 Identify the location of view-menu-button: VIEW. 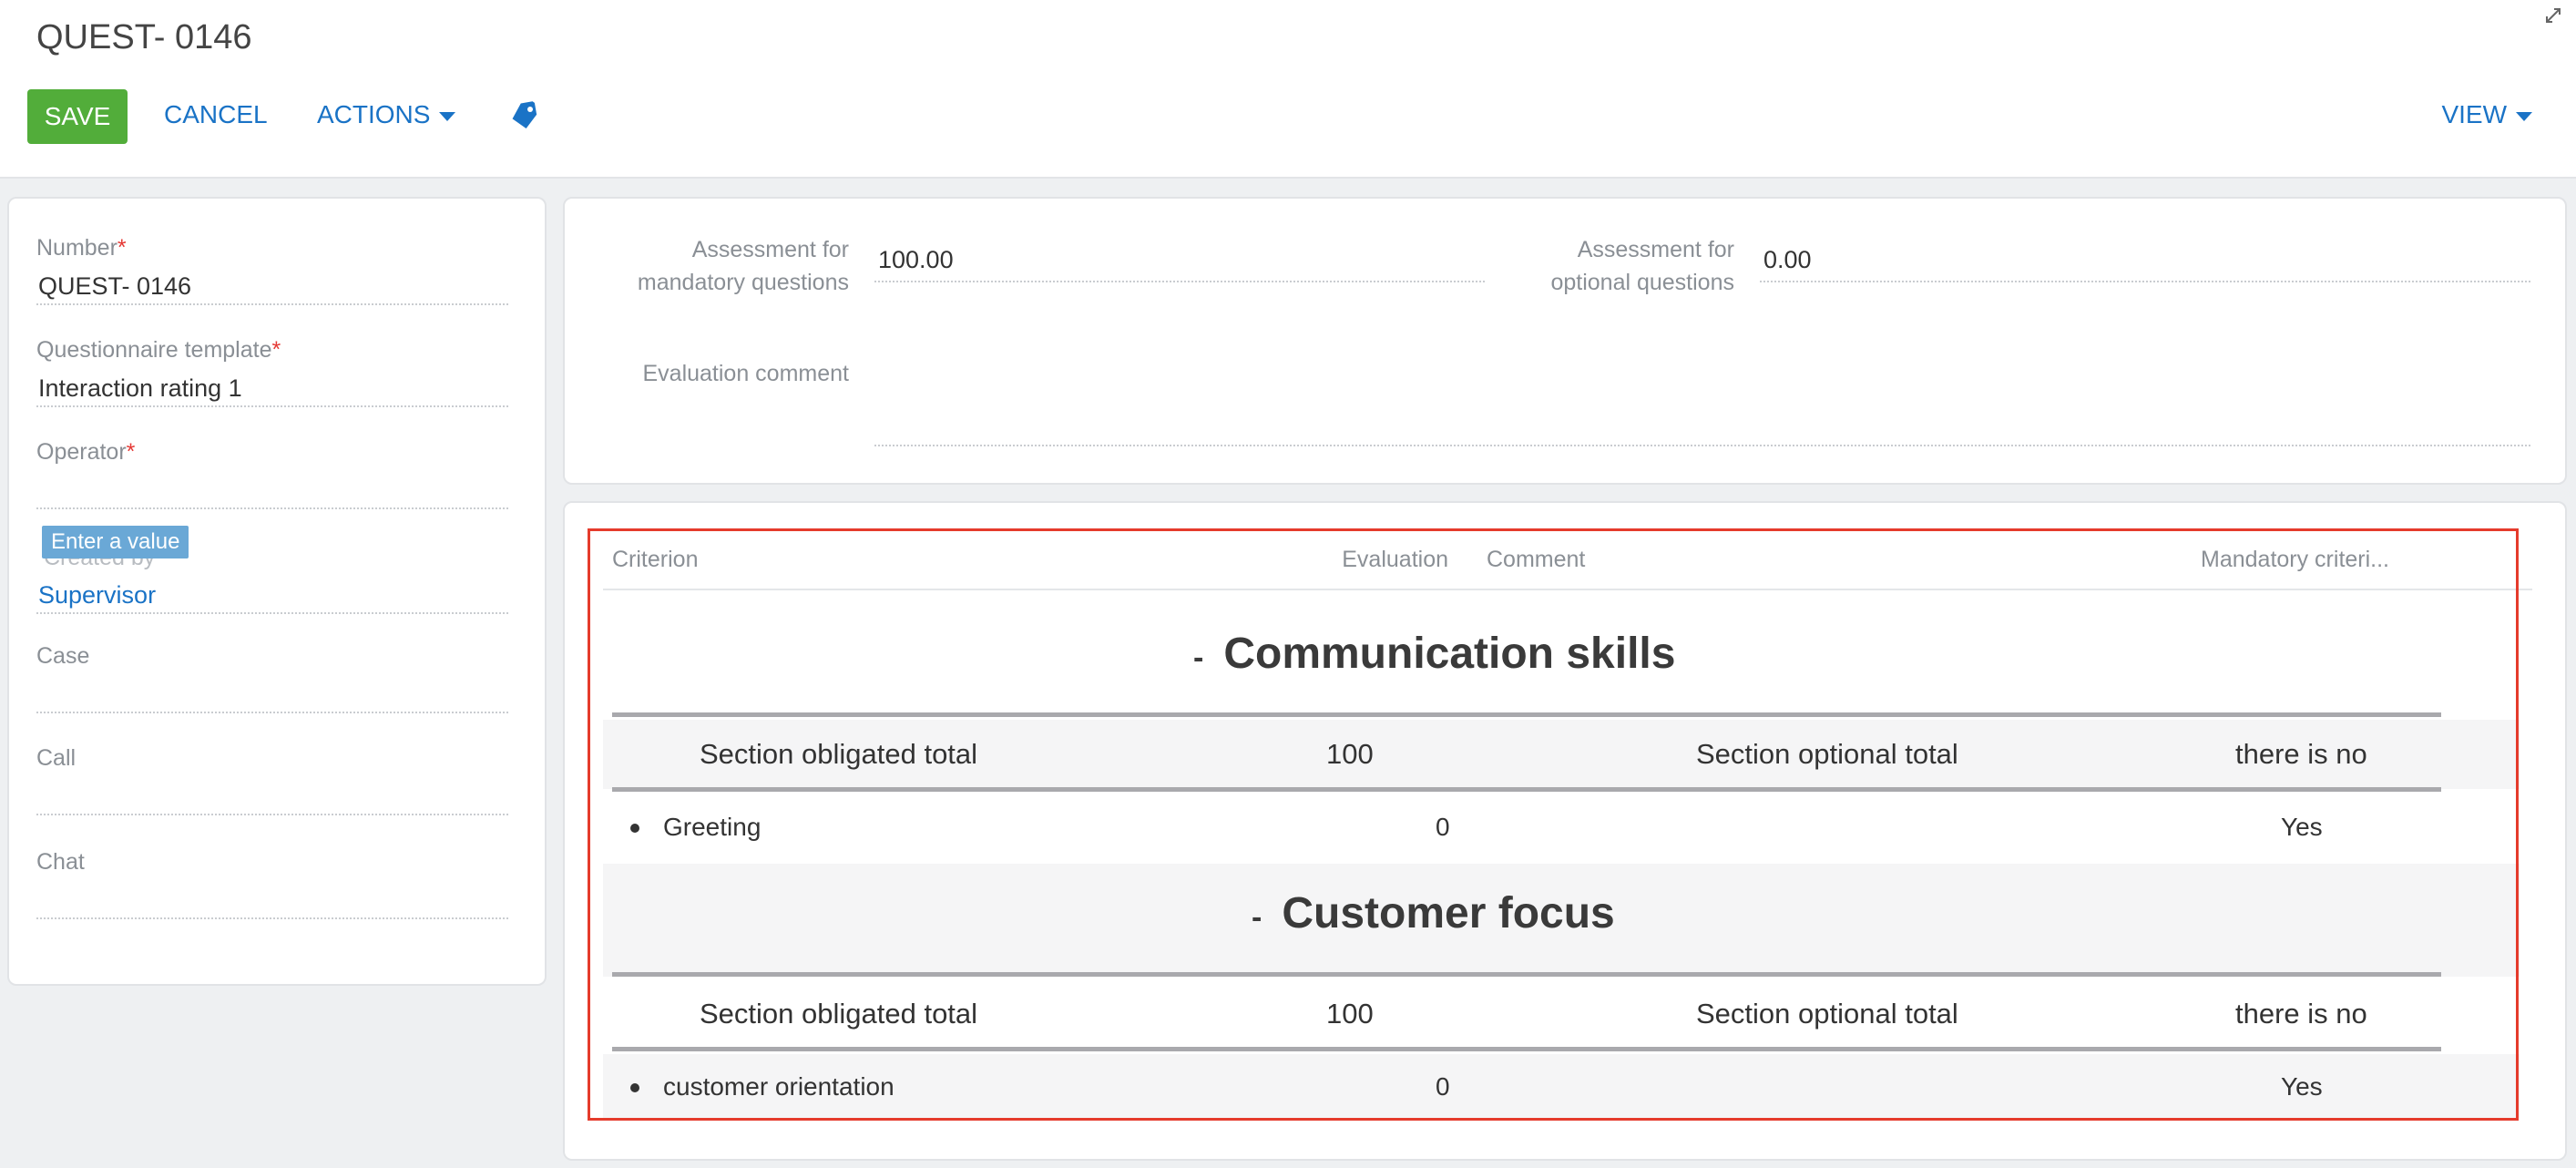
(2487, 114).